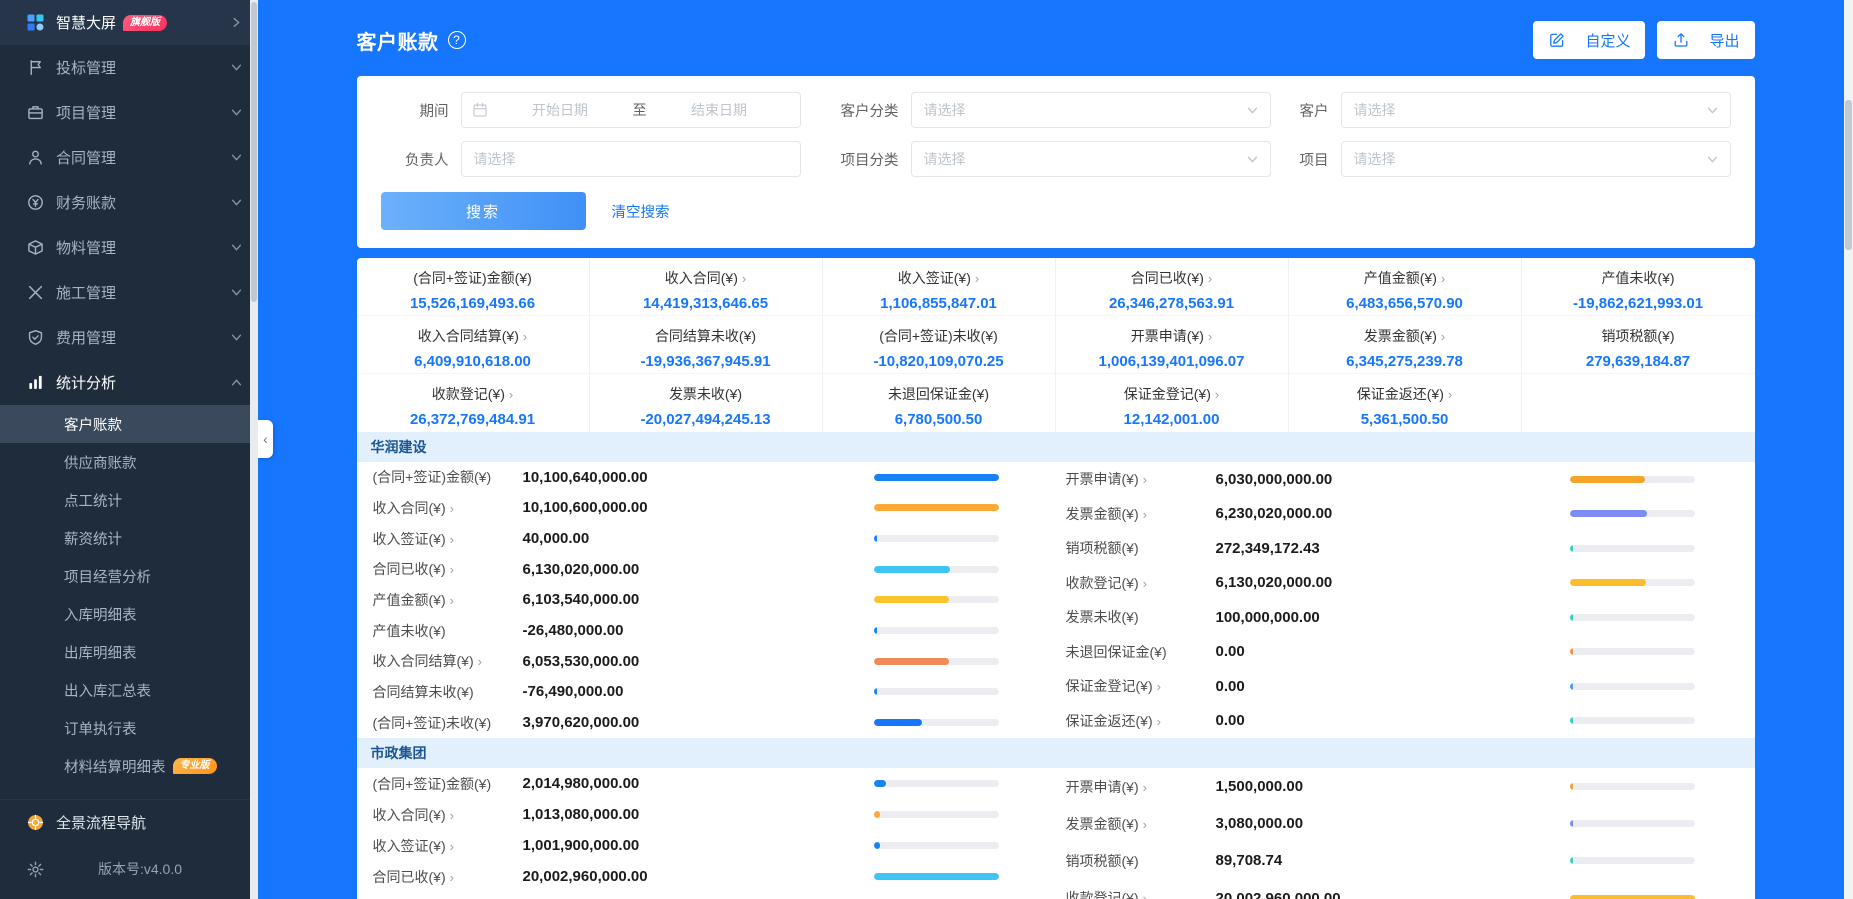 The height and width of the screenshot is (899, 1853). I want to click on summary-card-empty, so click(1638, 403).